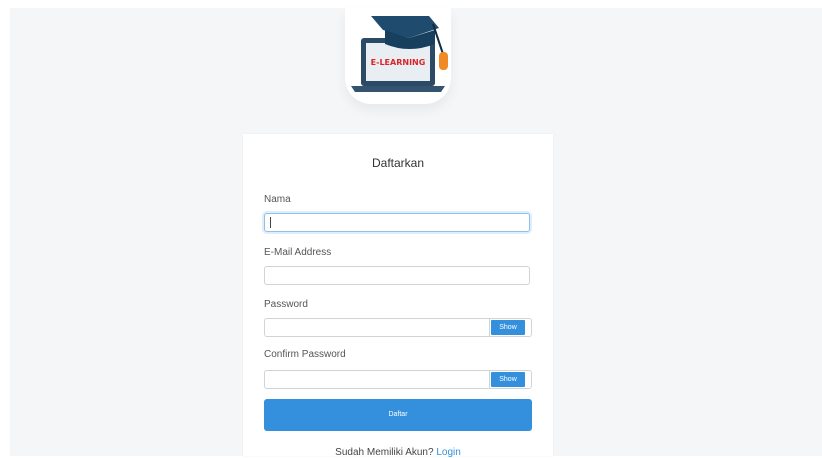 The height and width of the screenshot is (458, 822). What do you see at coordinates (397, 275) in the screenshot?
I see `email-input` at bounding box center [397, 275].